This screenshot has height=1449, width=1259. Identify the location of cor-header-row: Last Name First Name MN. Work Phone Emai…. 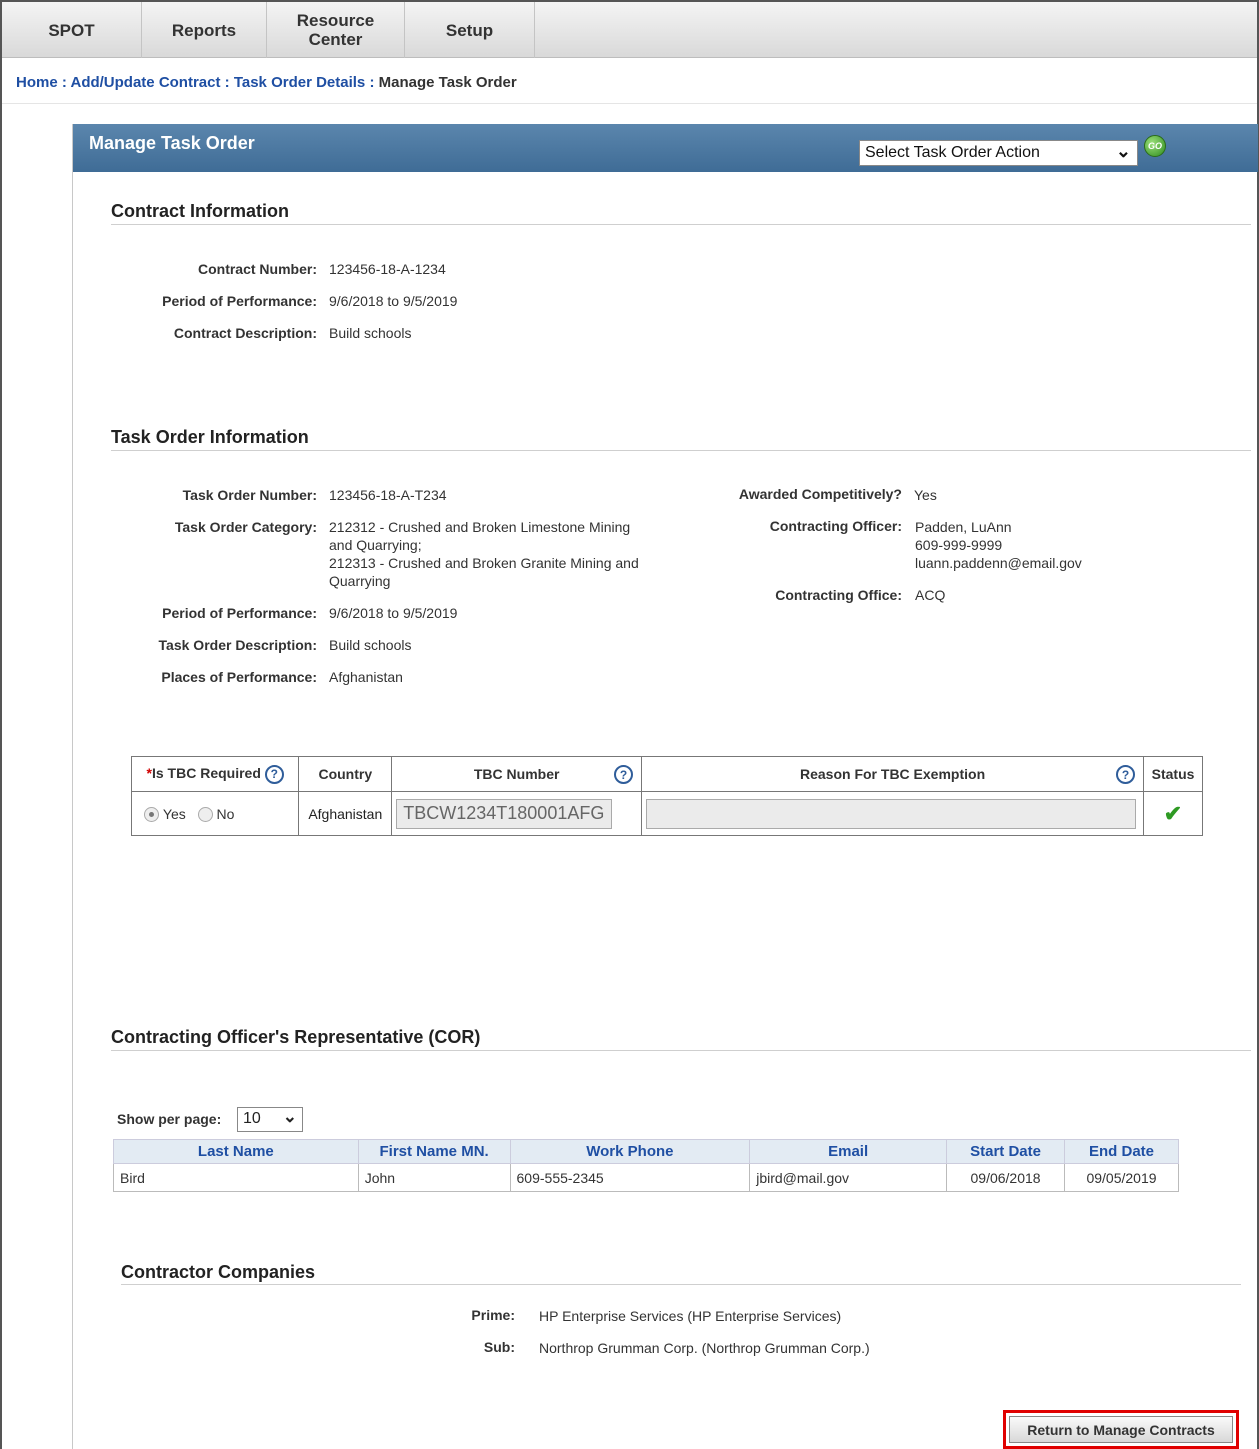
(646, 1151).